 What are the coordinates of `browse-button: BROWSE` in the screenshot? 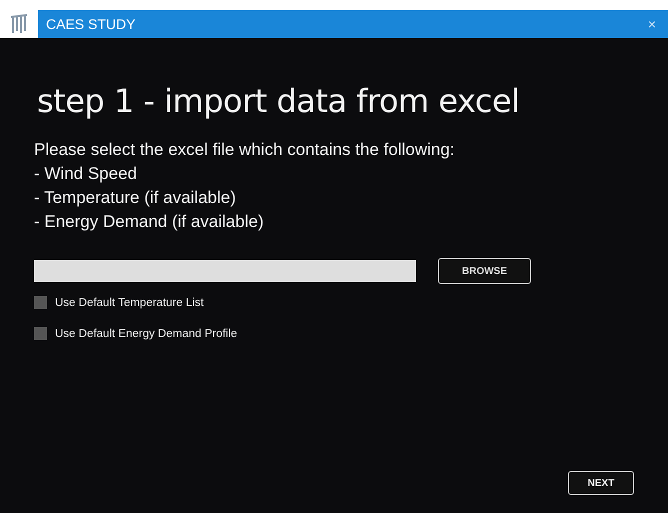 It's located at (484, 271).